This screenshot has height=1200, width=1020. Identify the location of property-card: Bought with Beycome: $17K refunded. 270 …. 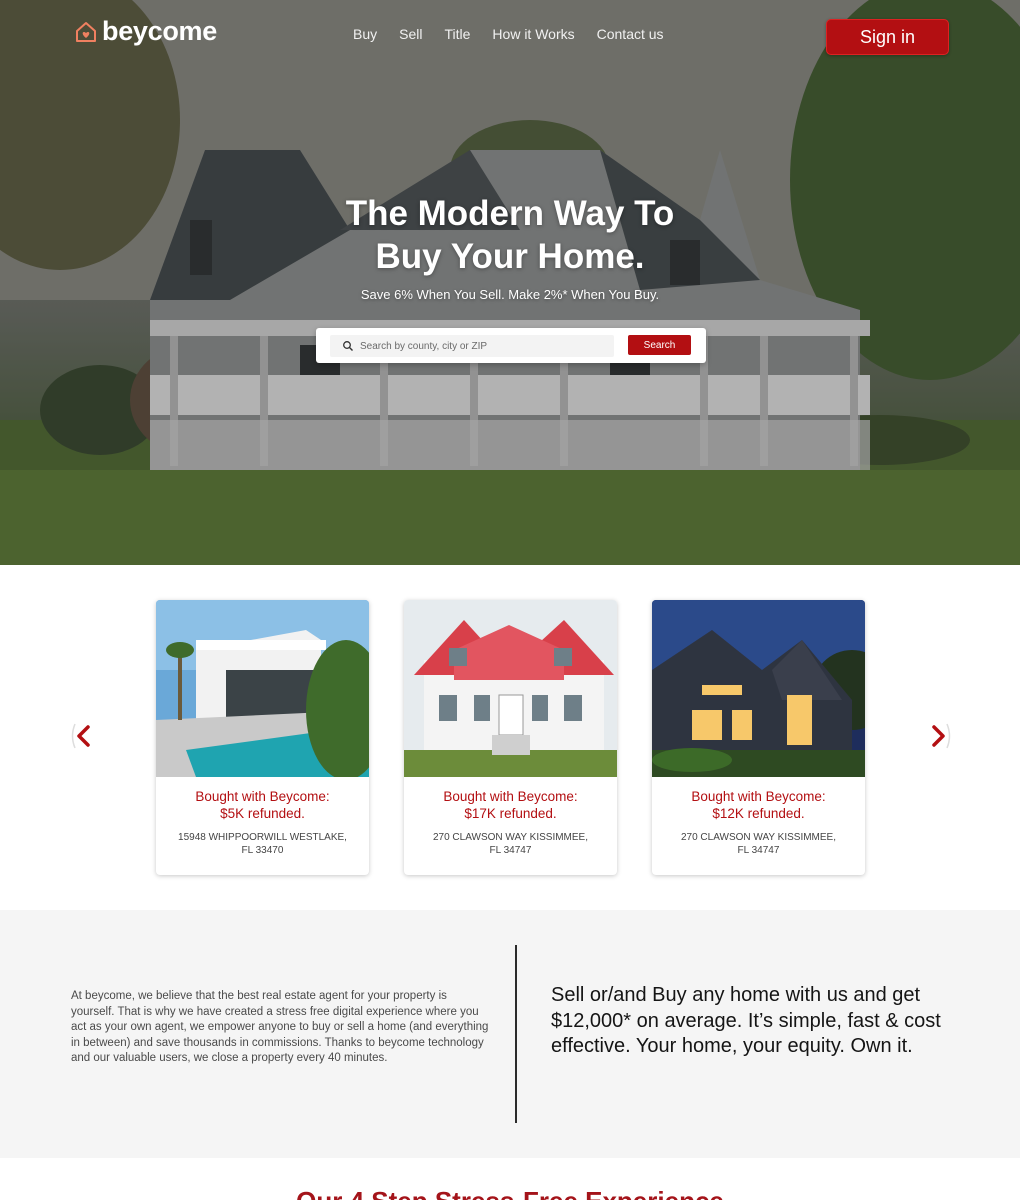
(510, 737).